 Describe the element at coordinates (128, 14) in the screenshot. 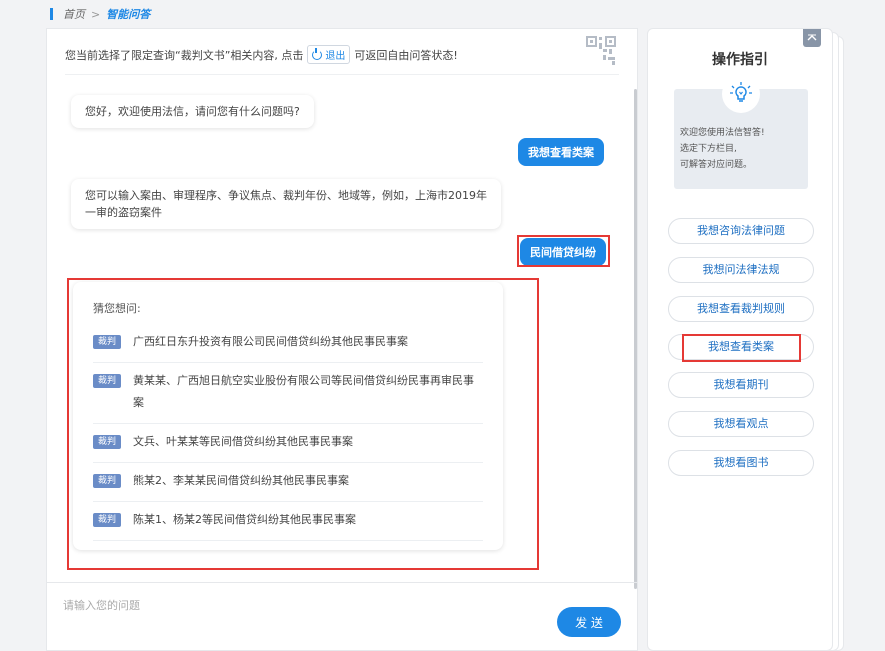

I see `breadcrumb-current: 智能问答` at that location.